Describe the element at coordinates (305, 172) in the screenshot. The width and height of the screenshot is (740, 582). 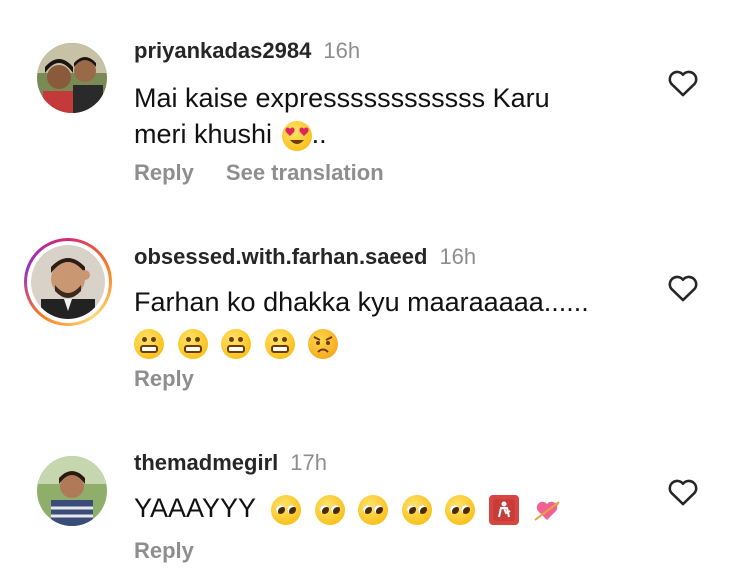
I see `see-translation-button: See translation` at that location.